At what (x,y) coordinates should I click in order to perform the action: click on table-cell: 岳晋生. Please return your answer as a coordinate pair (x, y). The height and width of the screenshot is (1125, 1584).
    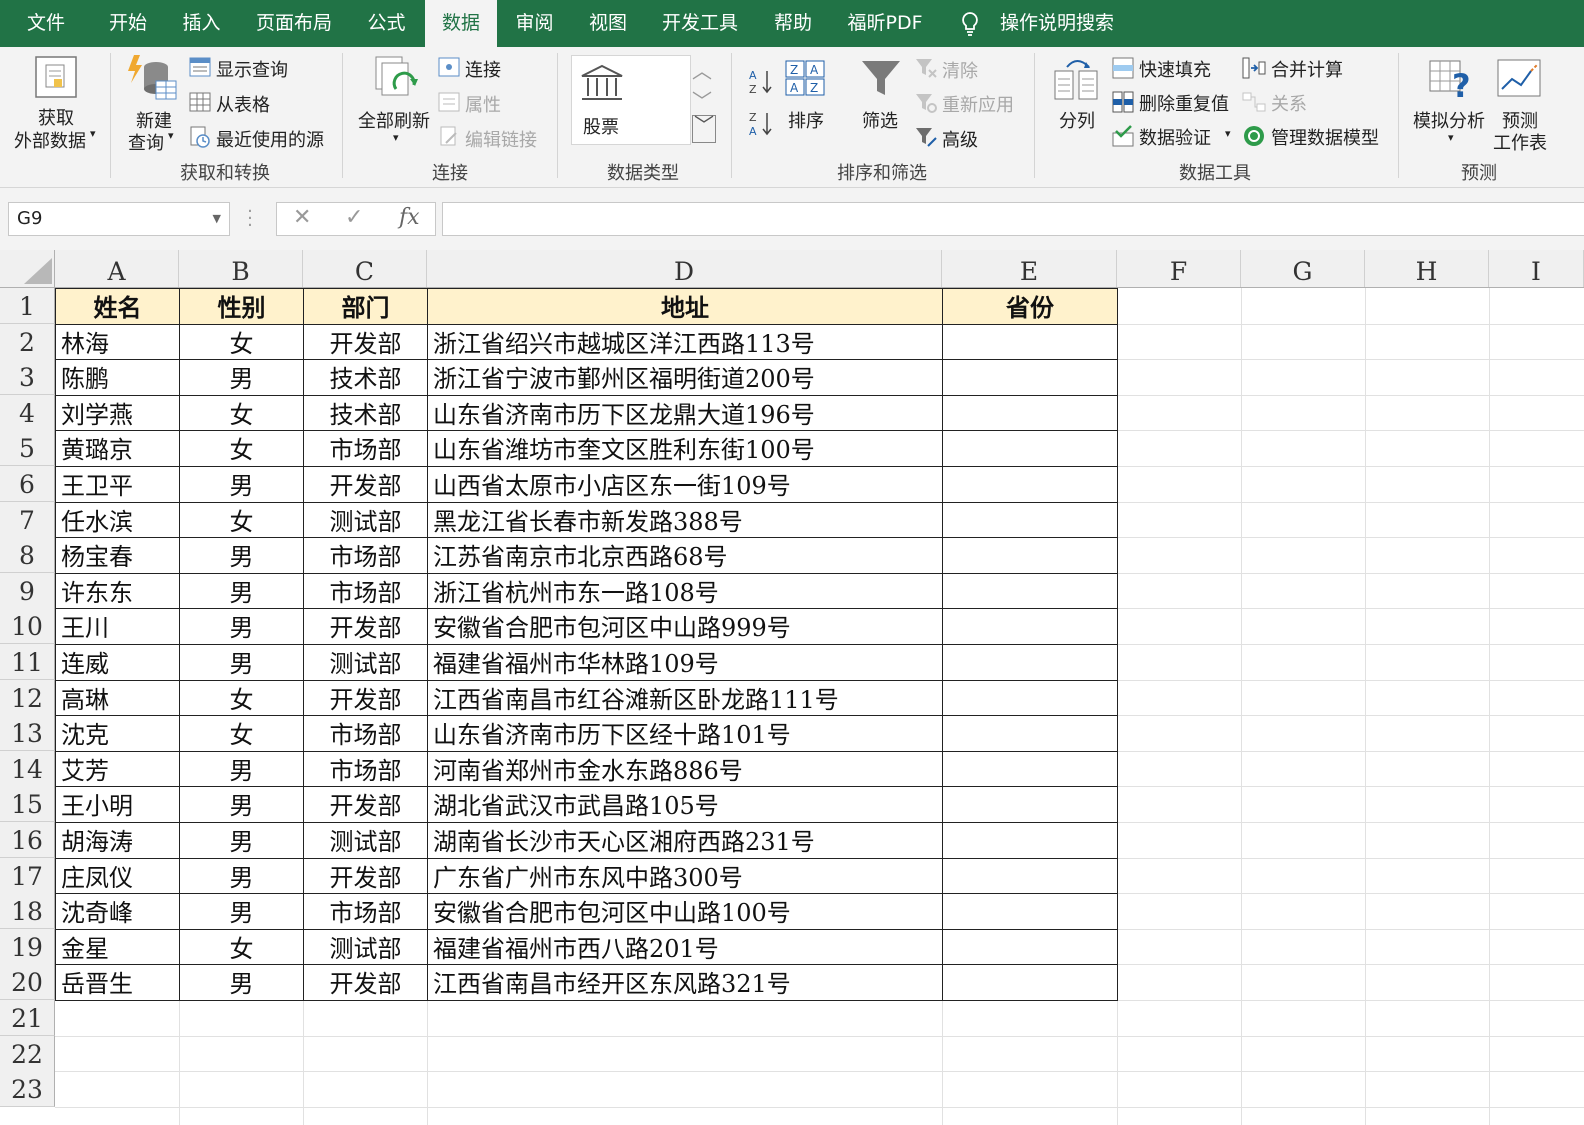
    Looking at the image, I should click on (117, 982).